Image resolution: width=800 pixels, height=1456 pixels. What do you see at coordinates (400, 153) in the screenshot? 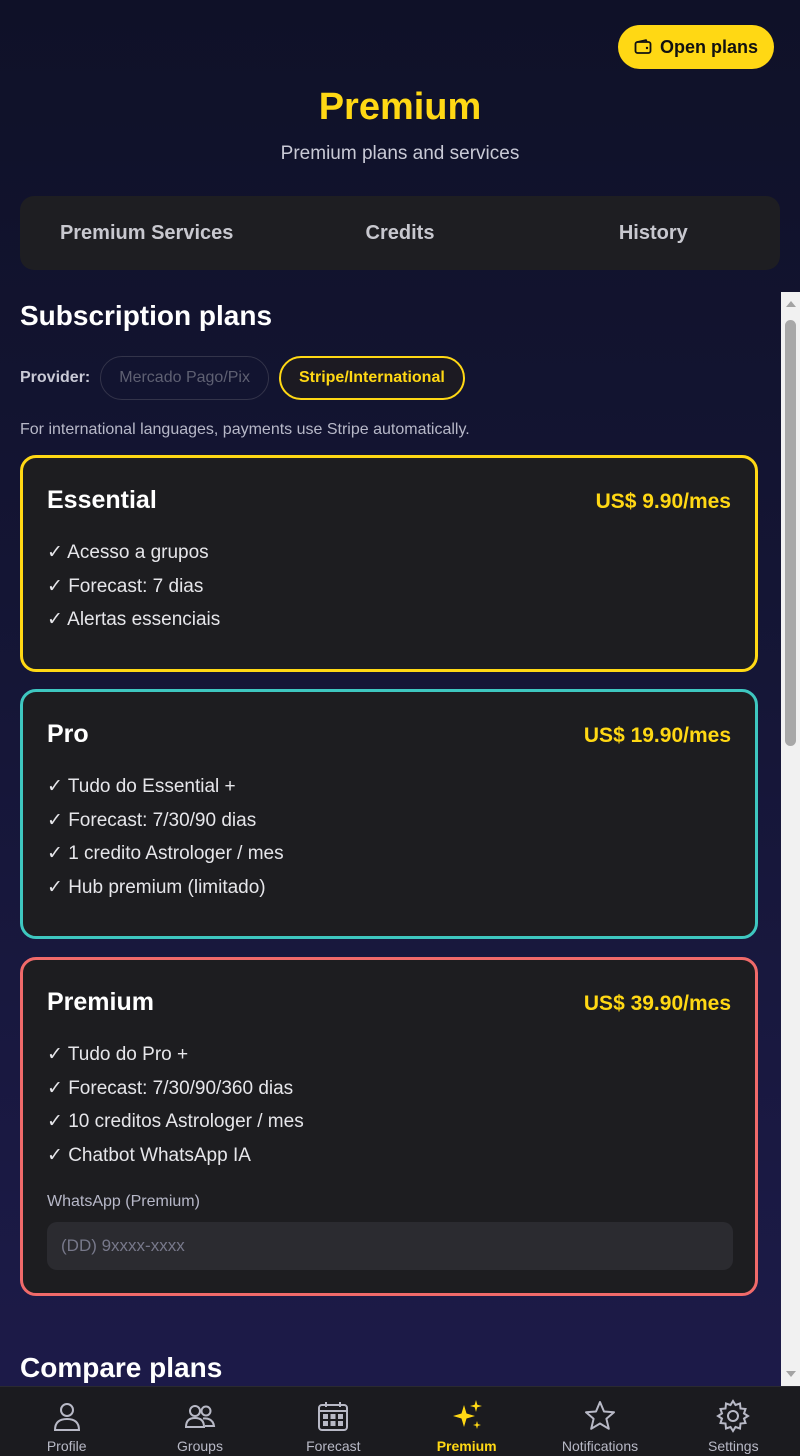
I see `page-subtitle: Premium plans and services` at bounding box center [400, 153].